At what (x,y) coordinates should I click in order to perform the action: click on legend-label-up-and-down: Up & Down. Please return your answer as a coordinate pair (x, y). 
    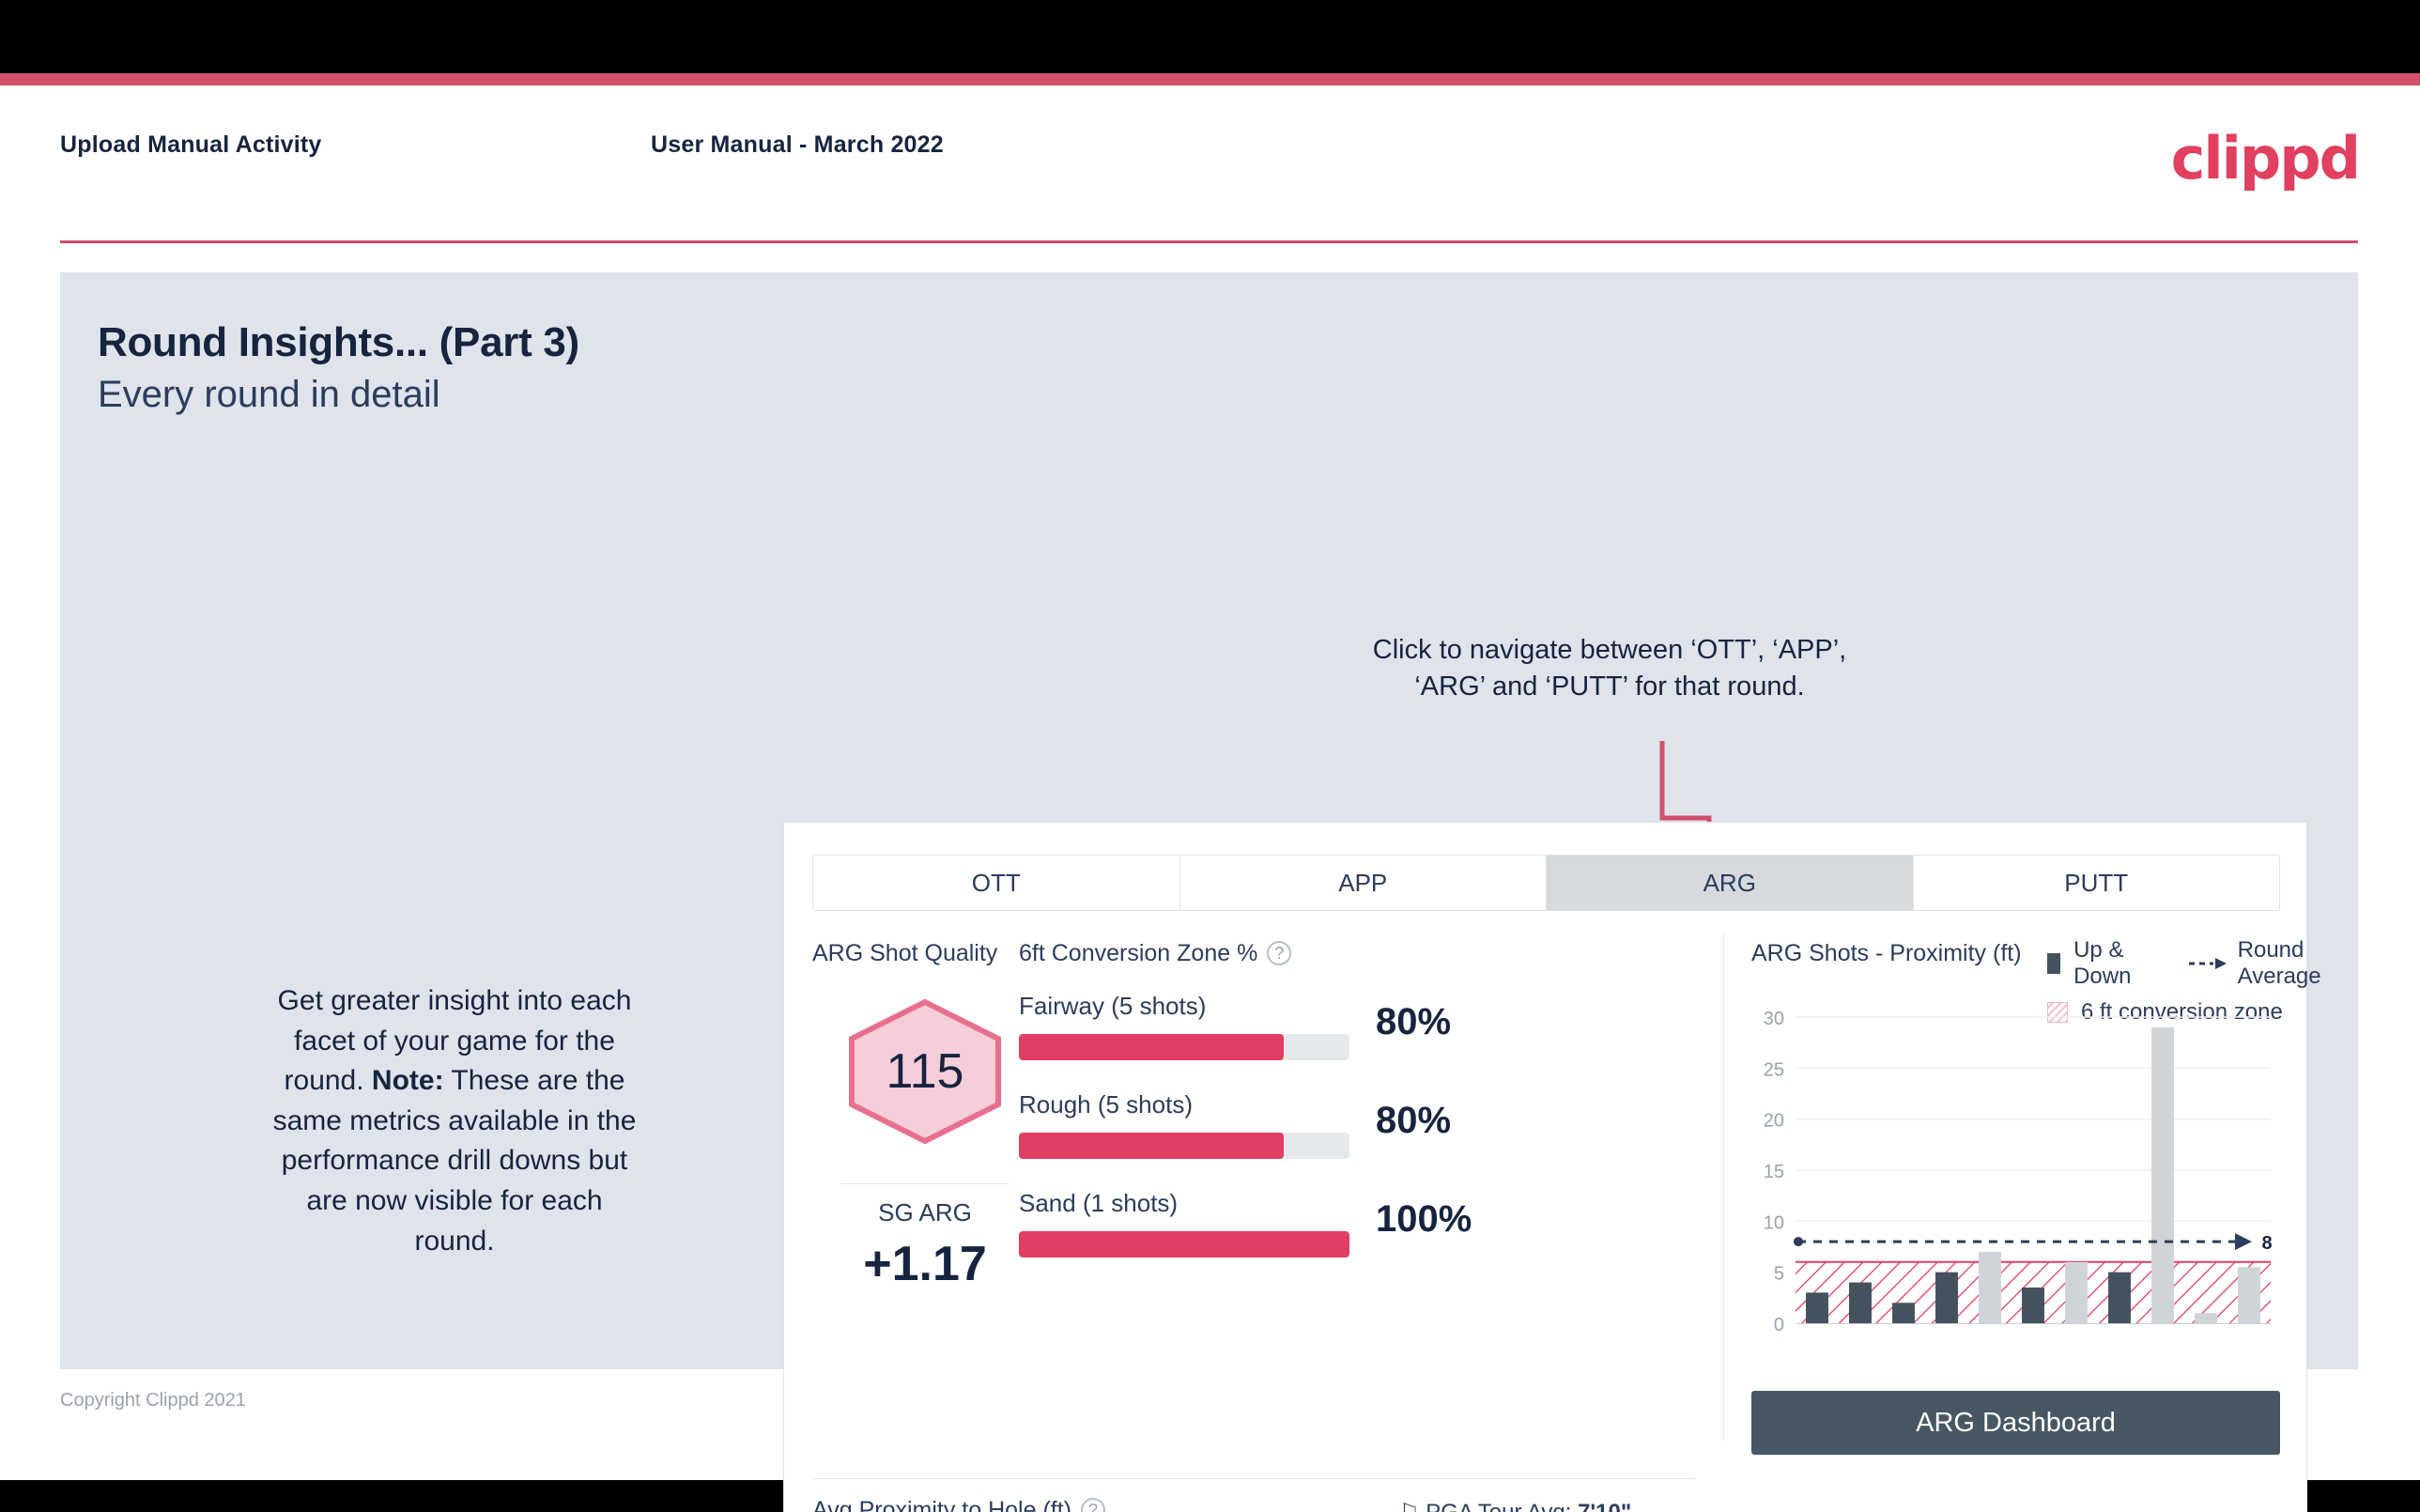
    Looking at the image, I should click on (2103, 963).